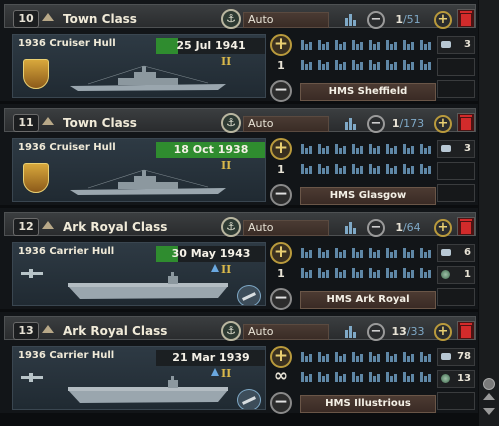 This screenshot has height=426, width=499. What do you see at coordinates (148, 182) in the screenshot?
I see `cruiser-silhouette-icon` at bounding box center [148, 182].